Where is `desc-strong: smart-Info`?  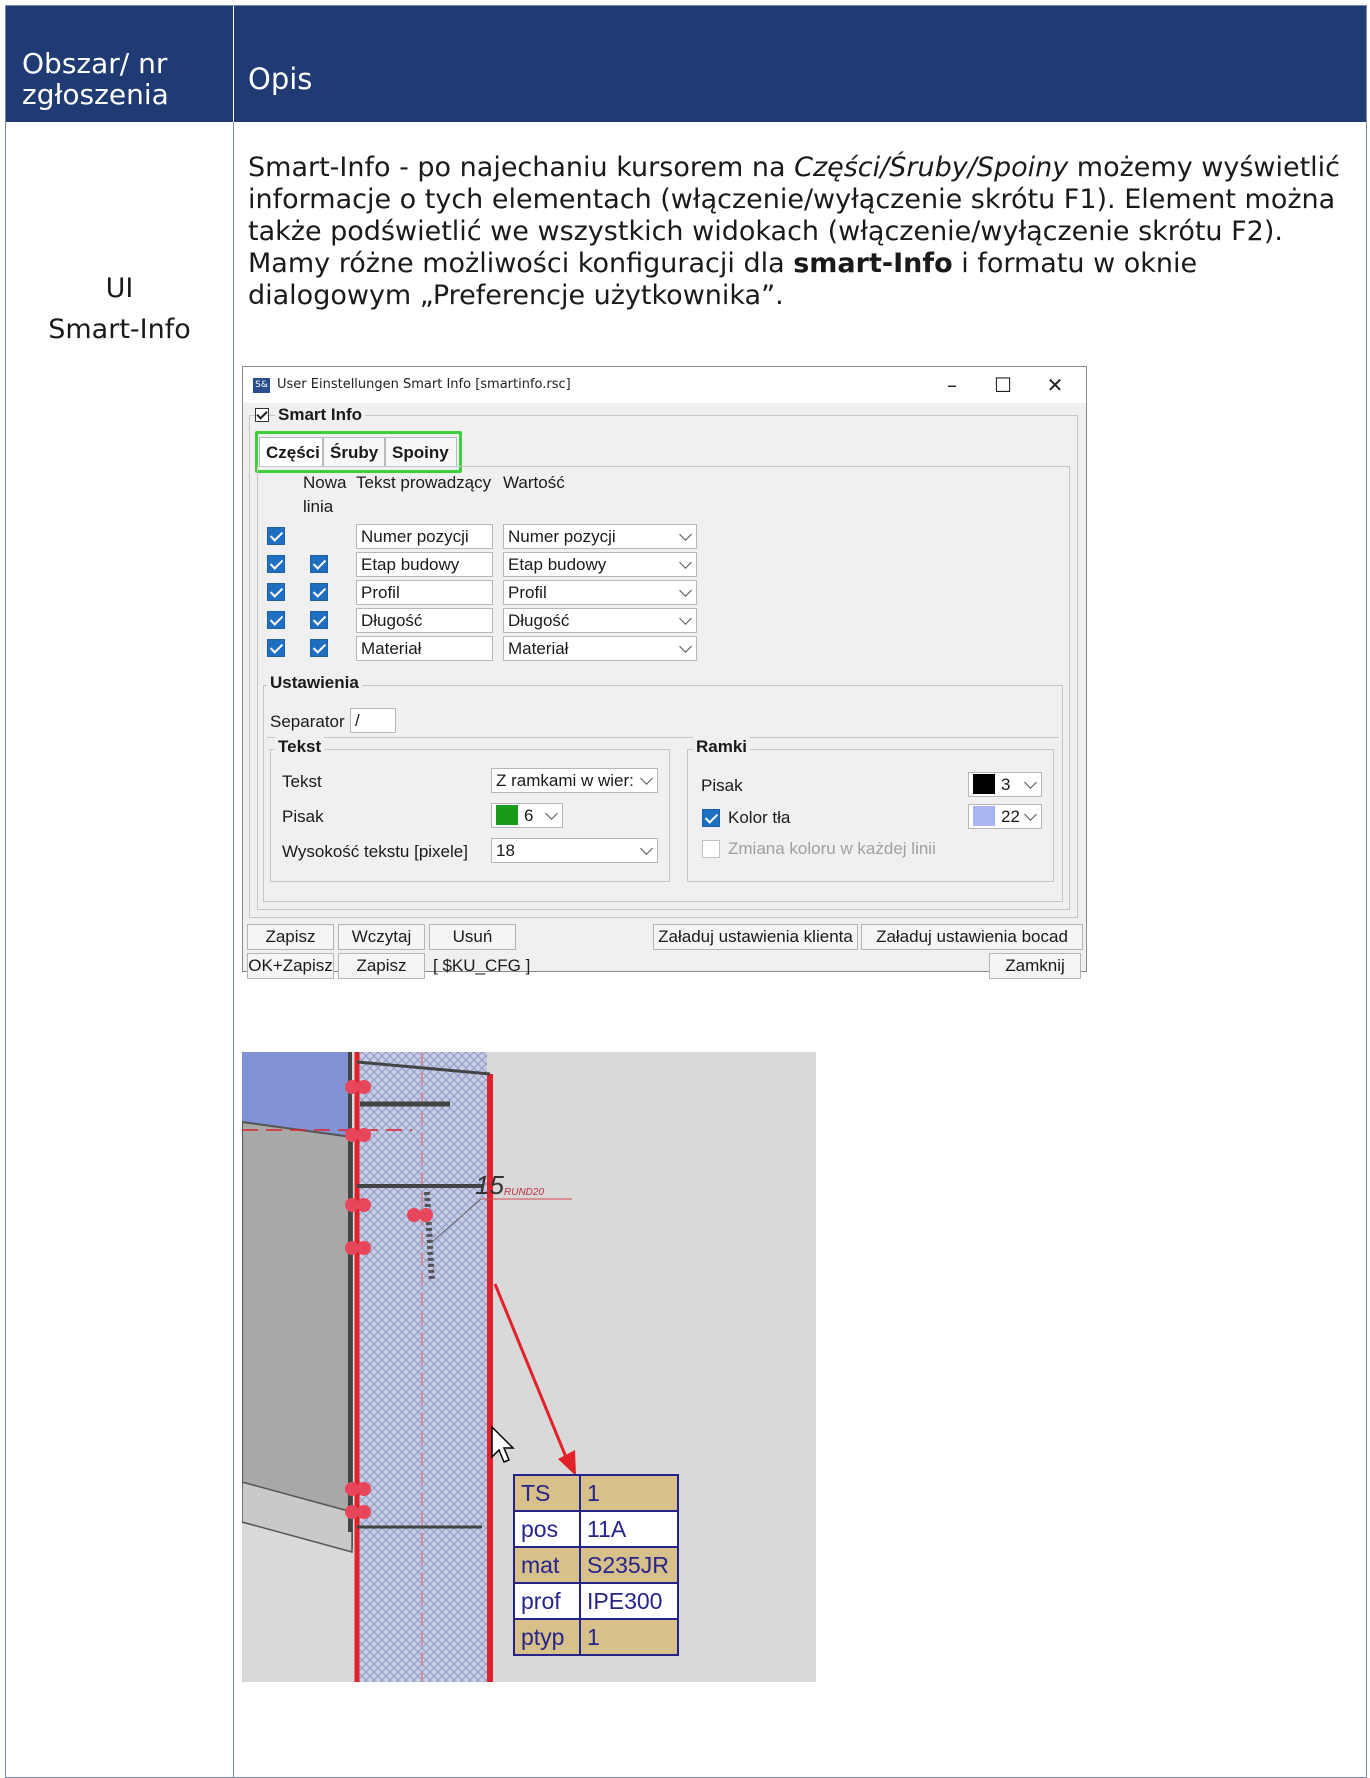 desc-strong: smart-Info is located at coordinates (873, 263).